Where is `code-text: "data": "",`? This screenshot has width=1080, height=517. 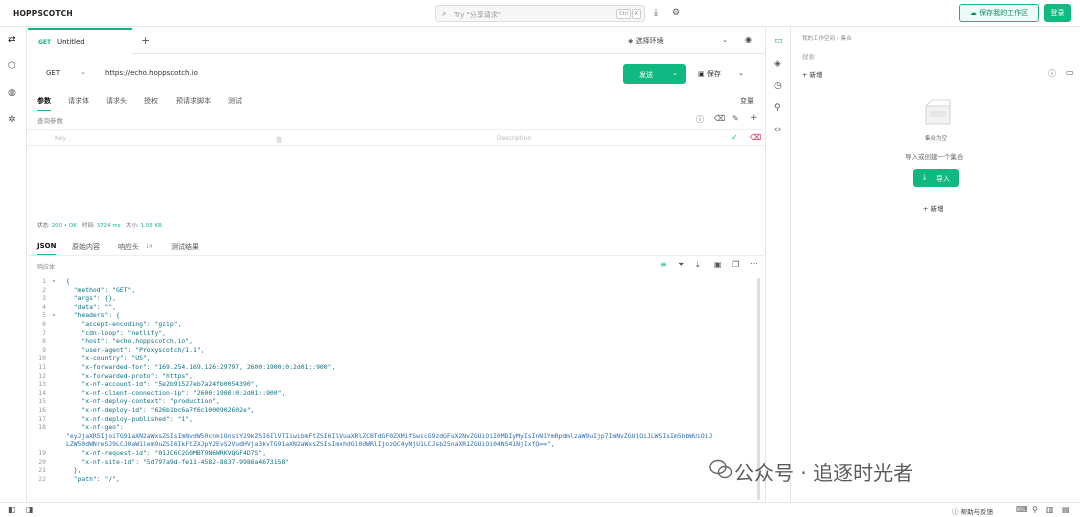 code-text: "data": "", is located at coordinates (91, 306).